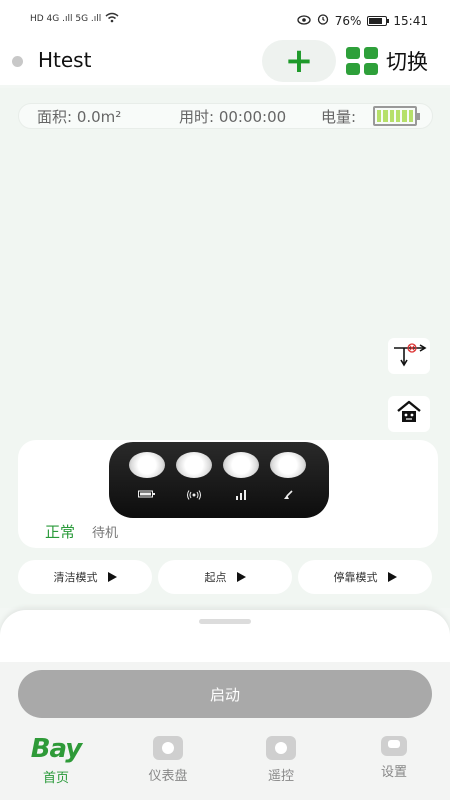  Describe the element at coordinates (288, 497) in the screenshot. I see `brush-icon` at that location.